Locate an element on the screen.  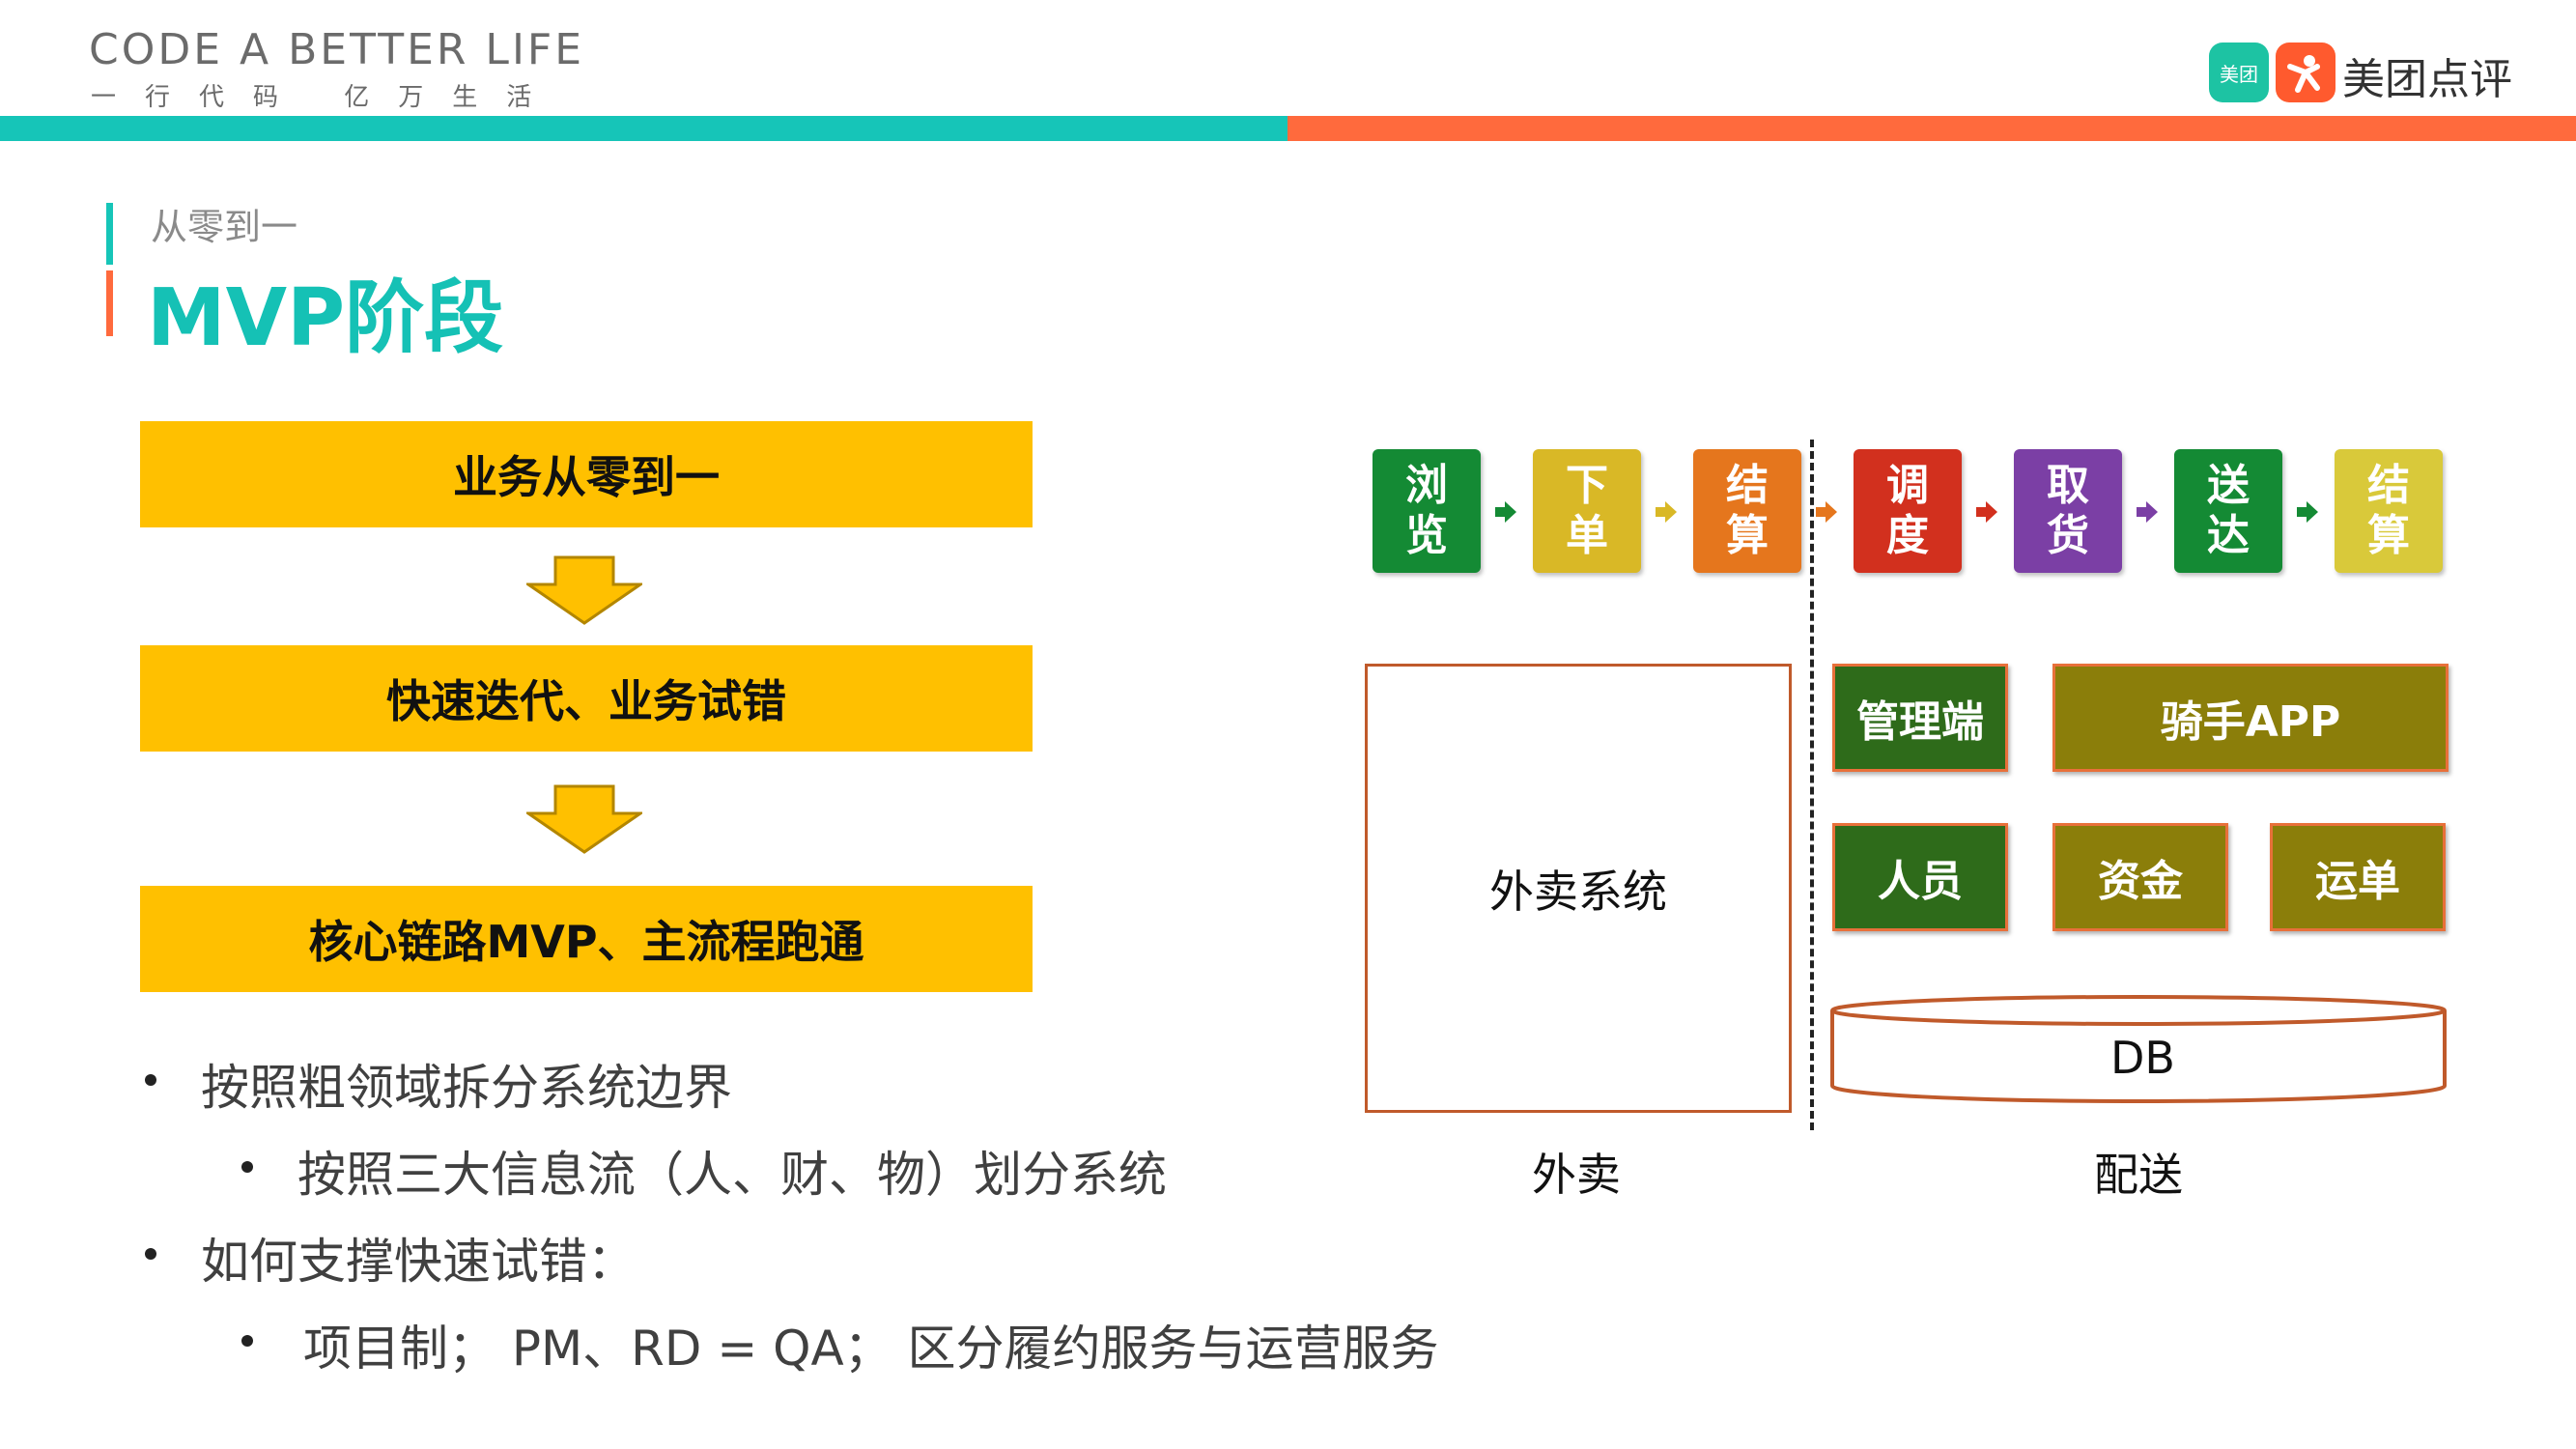
caption-waimai: 外卖 is located at coordinates (1576, 1175).